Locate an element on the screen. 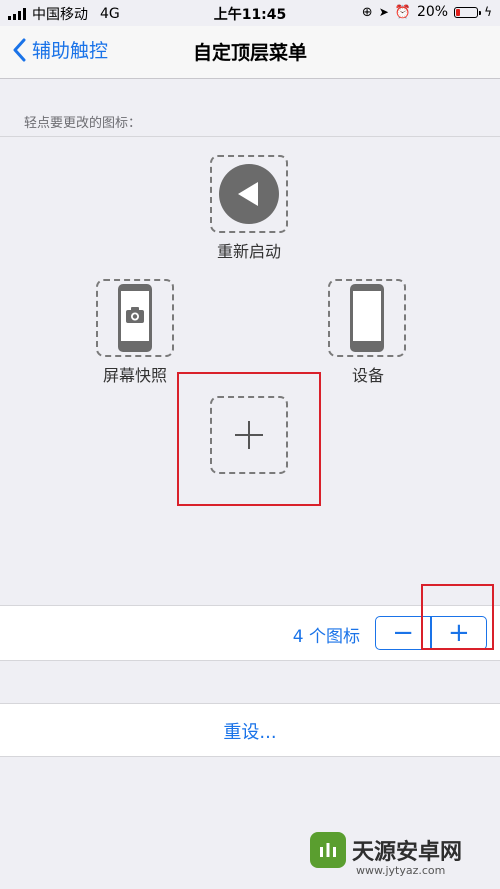 The width and height of the screenshot is (500, 889). highlight-box-plus is located at coordinates (457, 617).